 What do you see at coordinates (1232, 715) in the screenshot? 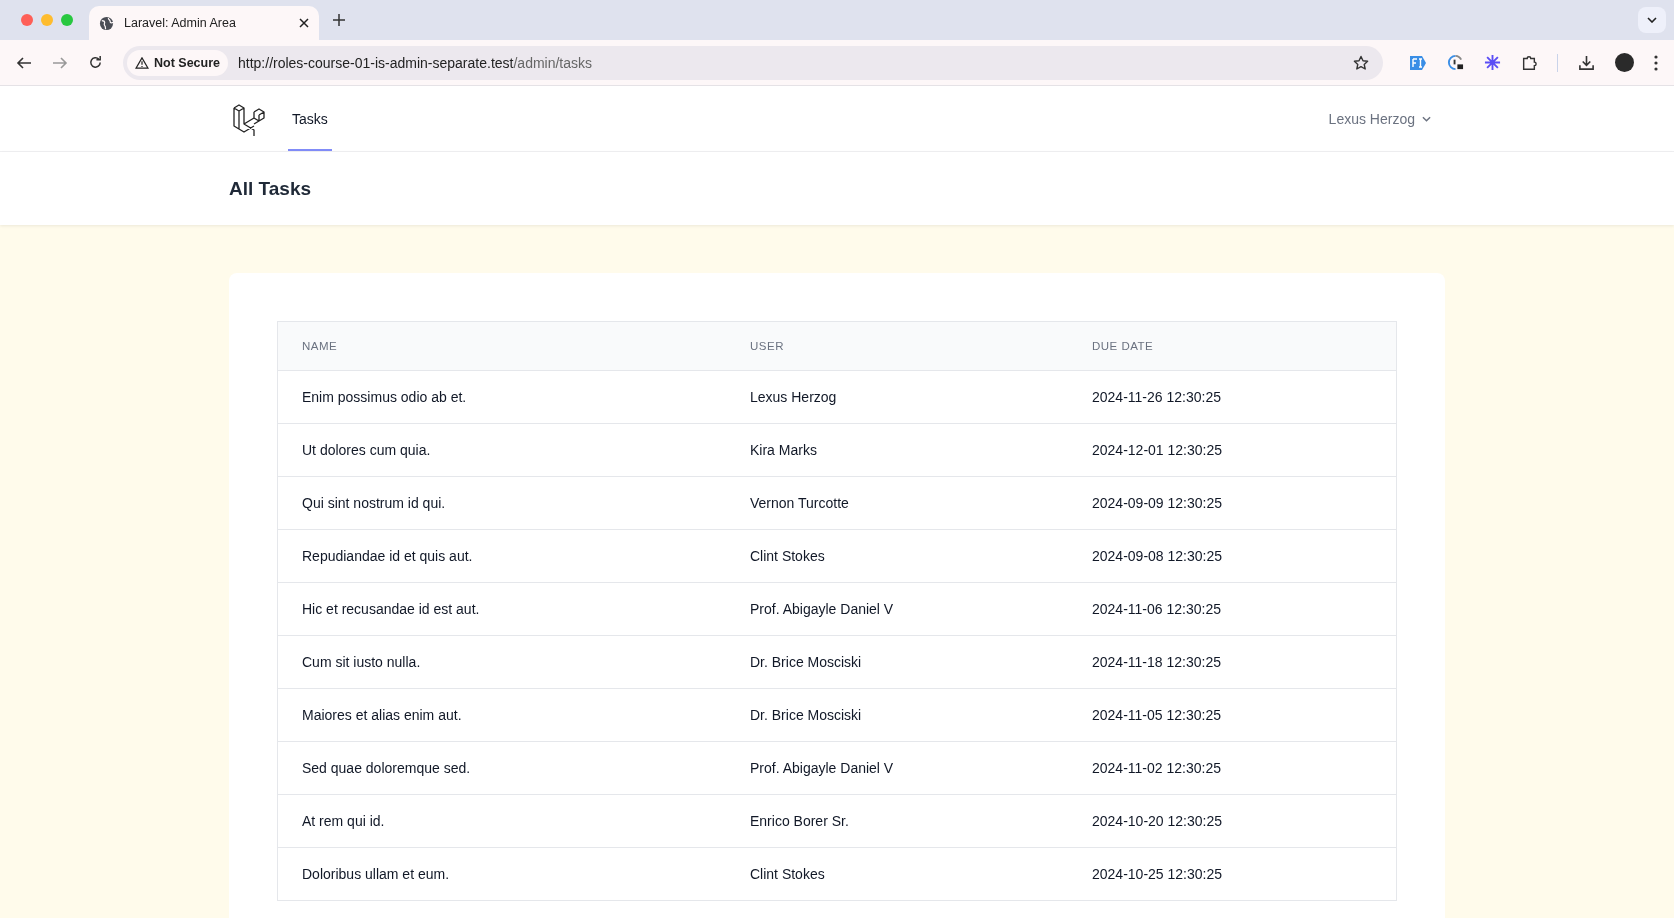
I see `table-cell: 2024-11-05 12:30:25` at bounding box center [1232, 715].